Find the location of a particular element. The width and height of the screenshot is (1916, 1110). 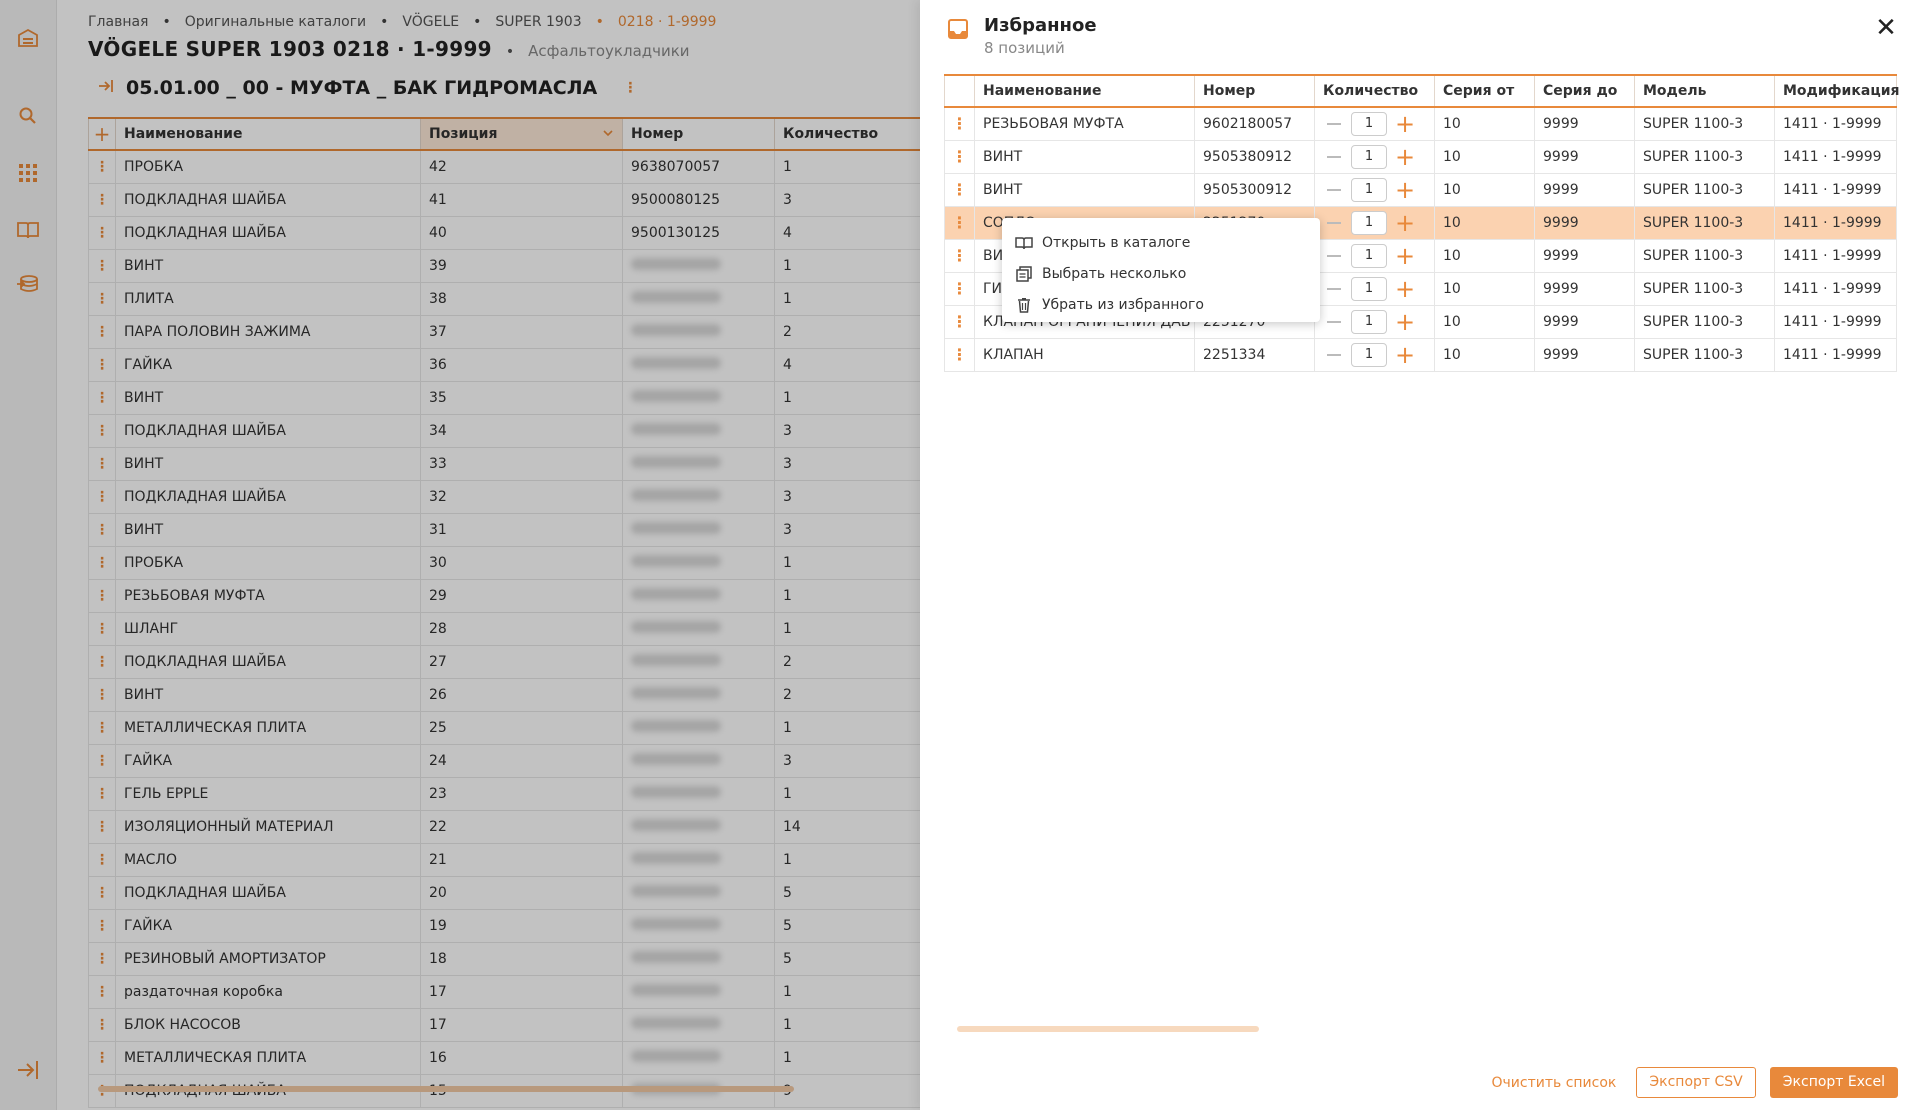

column-header-model: Модель is located at coordinates (1704, 91).